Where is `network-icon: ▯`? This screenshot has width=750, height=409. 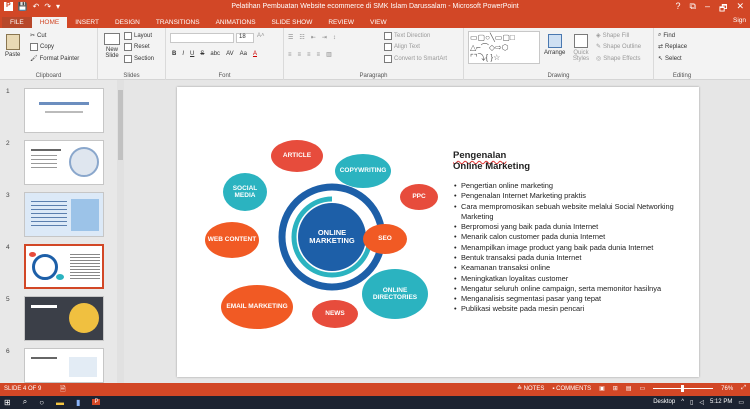 network-icon: ▯ is located at coordinates (691, 402).